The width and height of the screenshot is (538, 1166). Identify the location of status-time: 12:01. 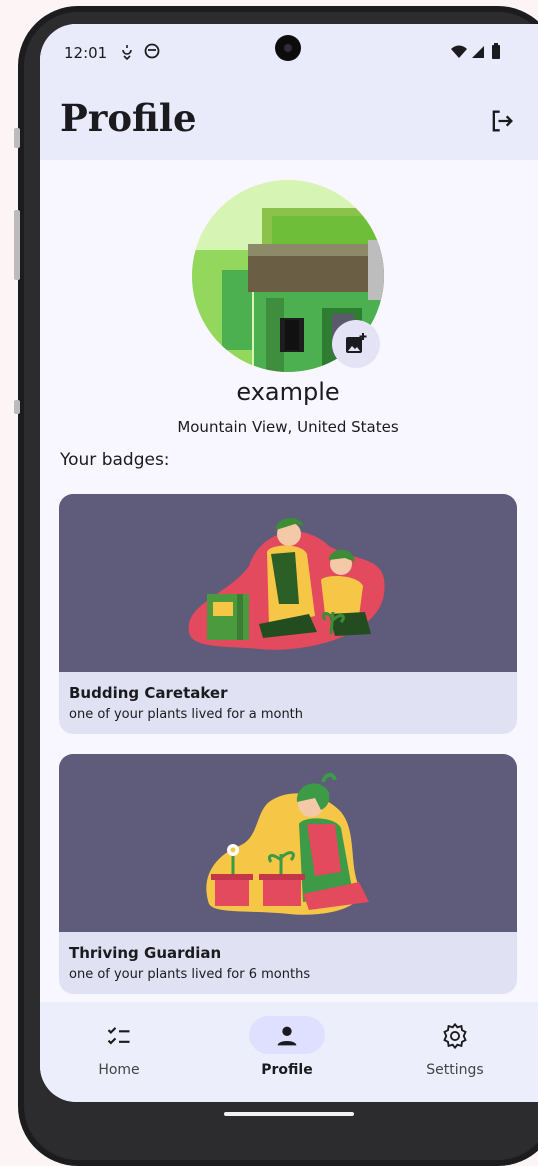
(86, 53).